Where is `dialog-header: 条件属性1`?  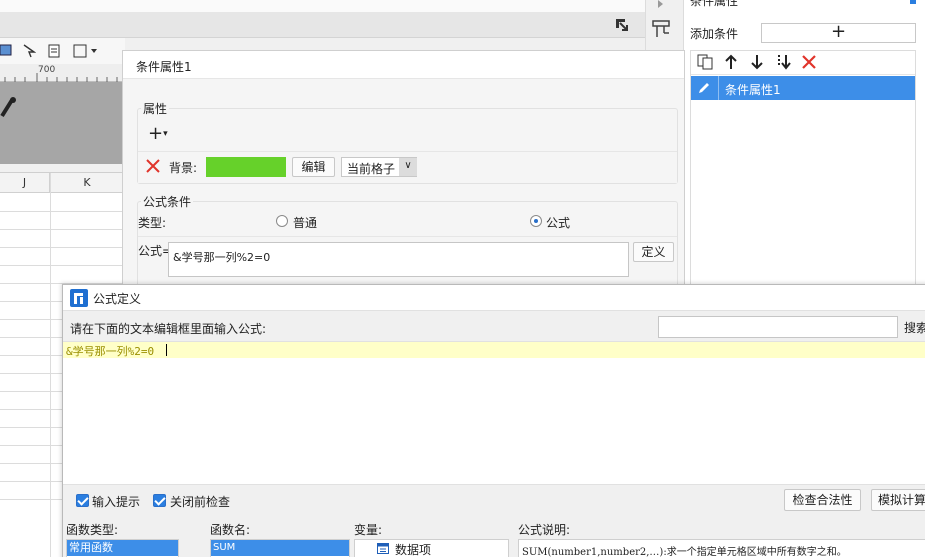
dialog-header: 条件属性1 is located at coordinates (403, 65).